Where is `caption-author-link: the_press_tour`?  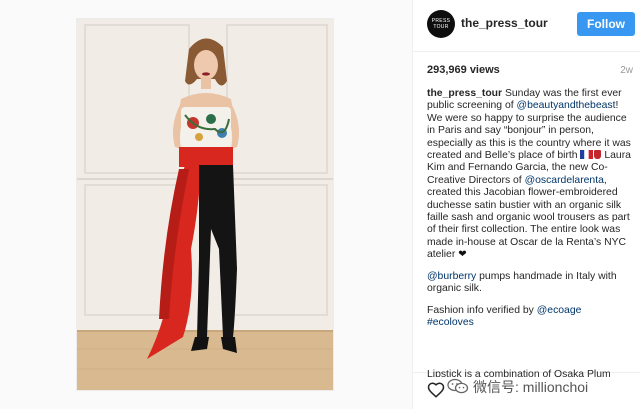
caption-author-link: the_press_tour is located at coordinates (464, 93).